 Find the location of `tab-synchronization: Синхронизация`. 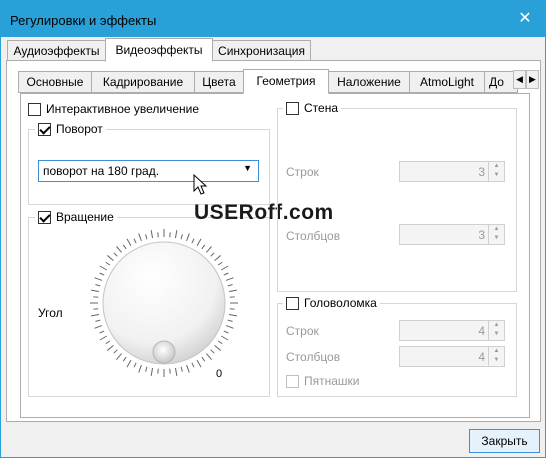

tab-synchronization: Синхронизация is located at coordinates (261, 51).